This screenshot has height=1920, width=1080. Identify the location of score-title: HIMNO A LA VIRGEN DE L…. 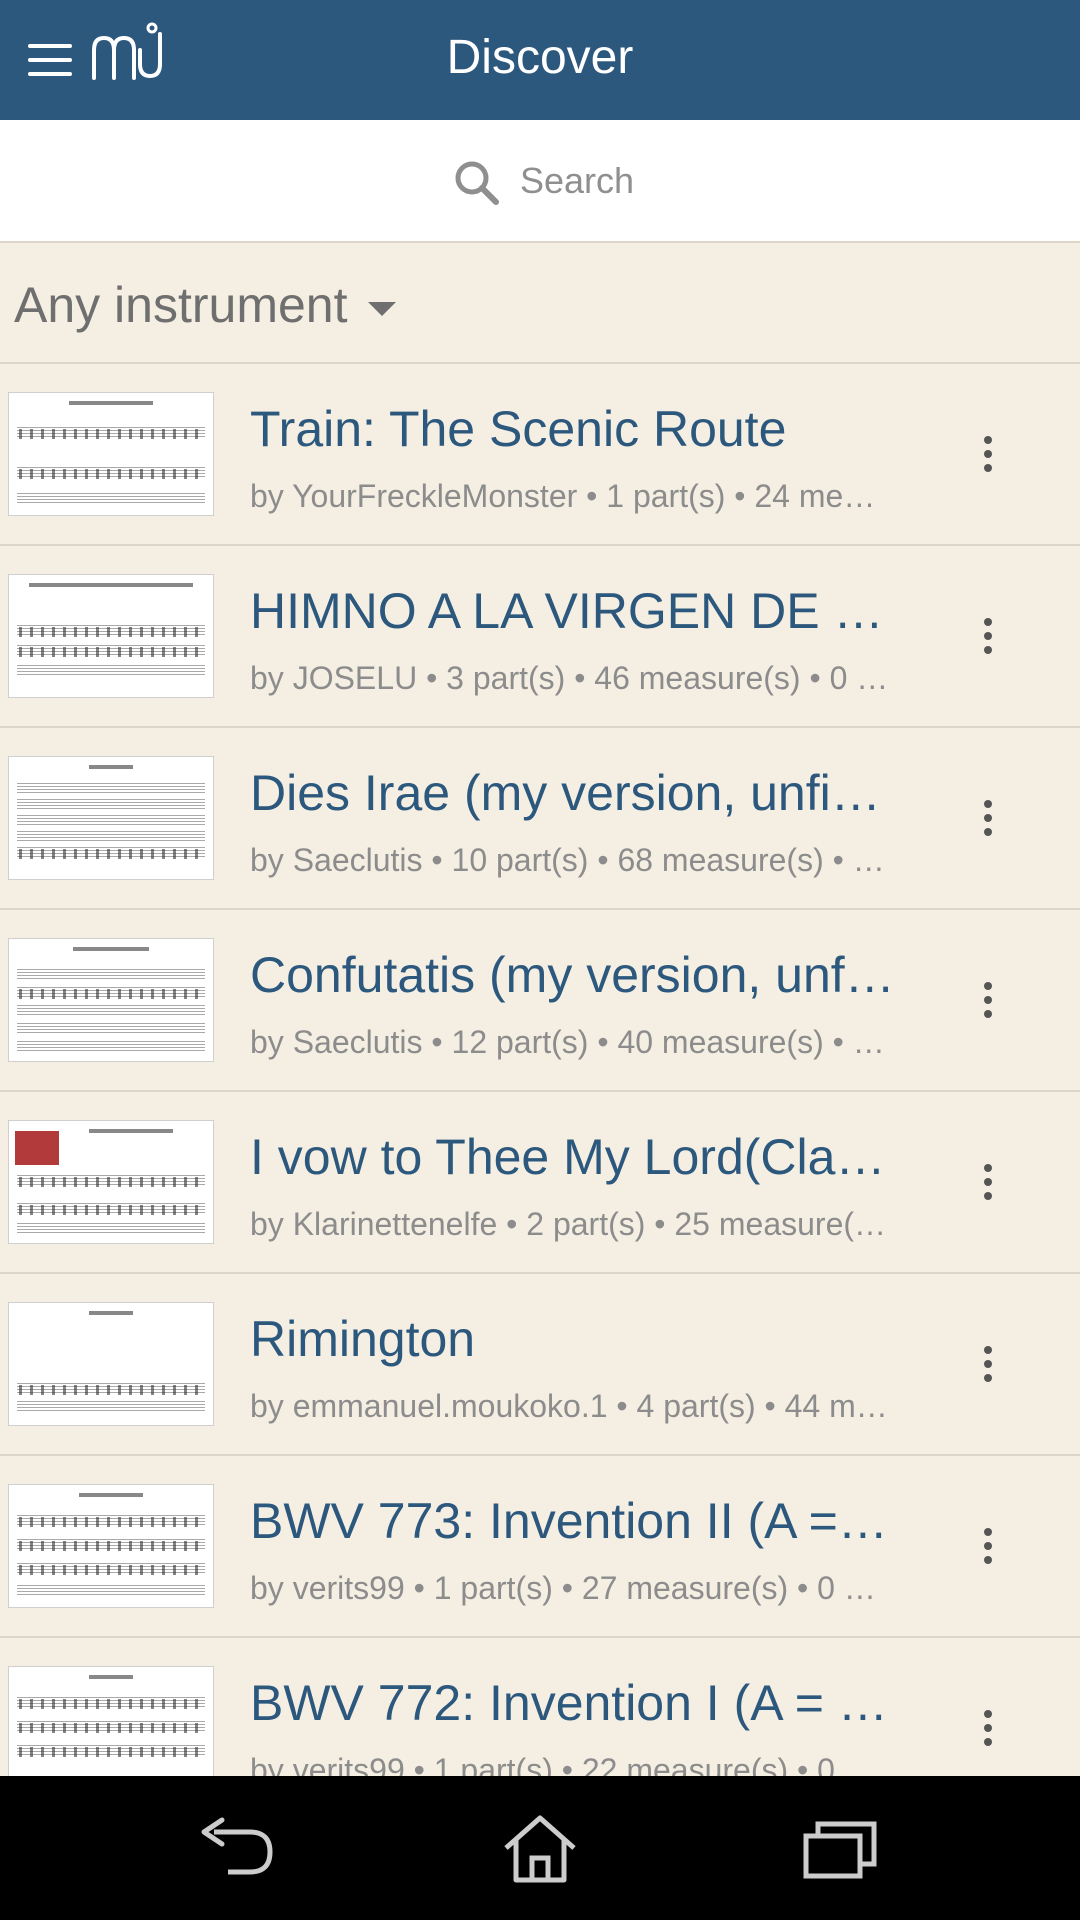
(575, 611).